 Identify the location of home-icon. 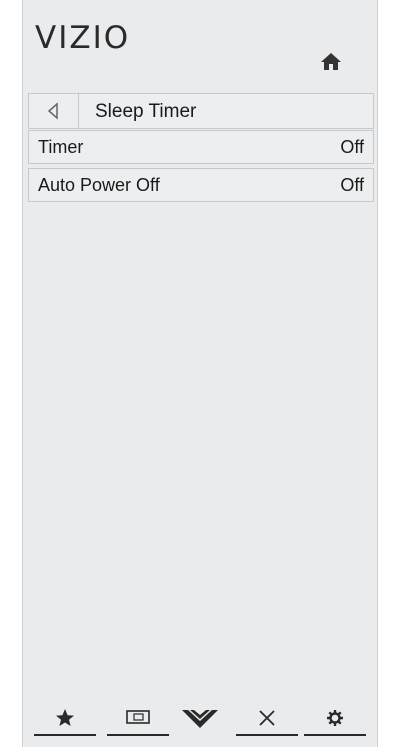
(331, 61).